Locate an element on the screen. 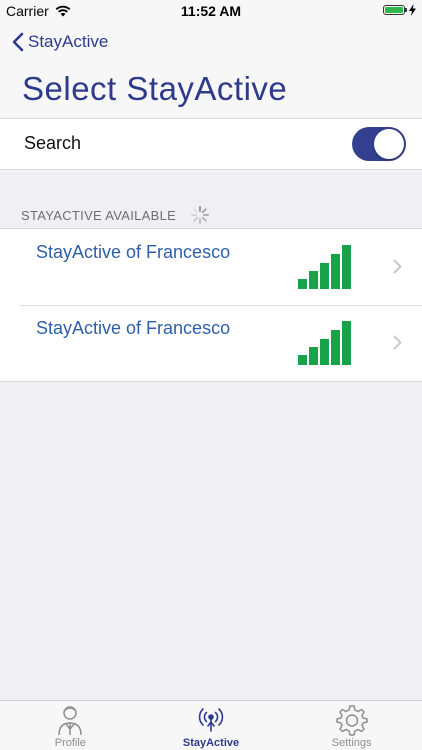 This screenshot has width=422, height=750. search-row: Search is located at coordinates (211, 144).